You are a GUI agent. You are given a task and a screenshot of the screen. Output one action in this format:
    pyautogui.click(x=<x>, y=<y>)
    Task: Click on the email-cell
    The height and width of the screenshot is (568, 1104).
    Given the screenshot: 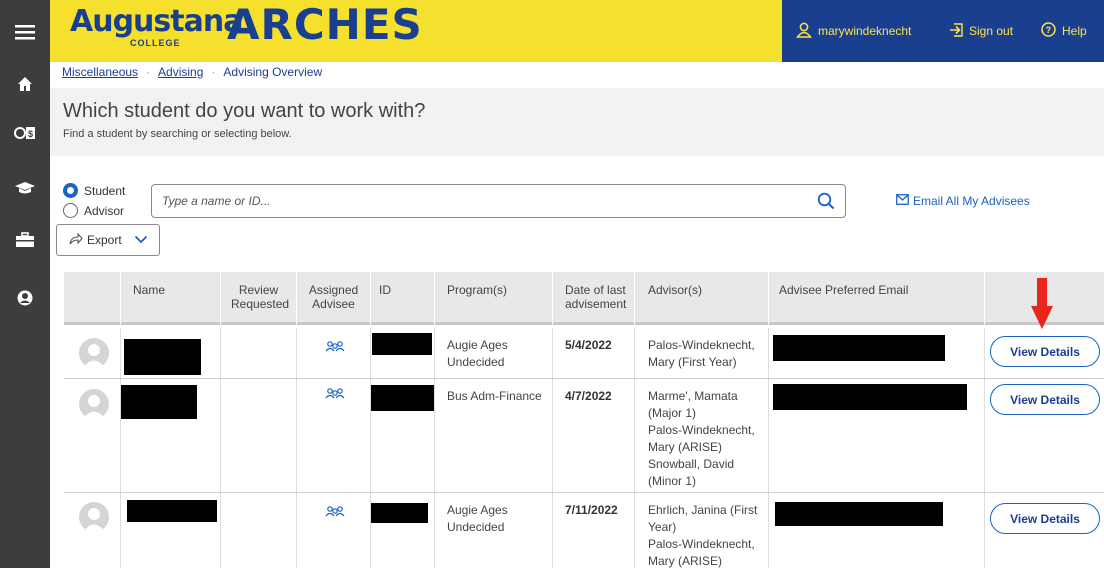 What is the action you would take?
    pyautogui.click(x=876, y=435)
    